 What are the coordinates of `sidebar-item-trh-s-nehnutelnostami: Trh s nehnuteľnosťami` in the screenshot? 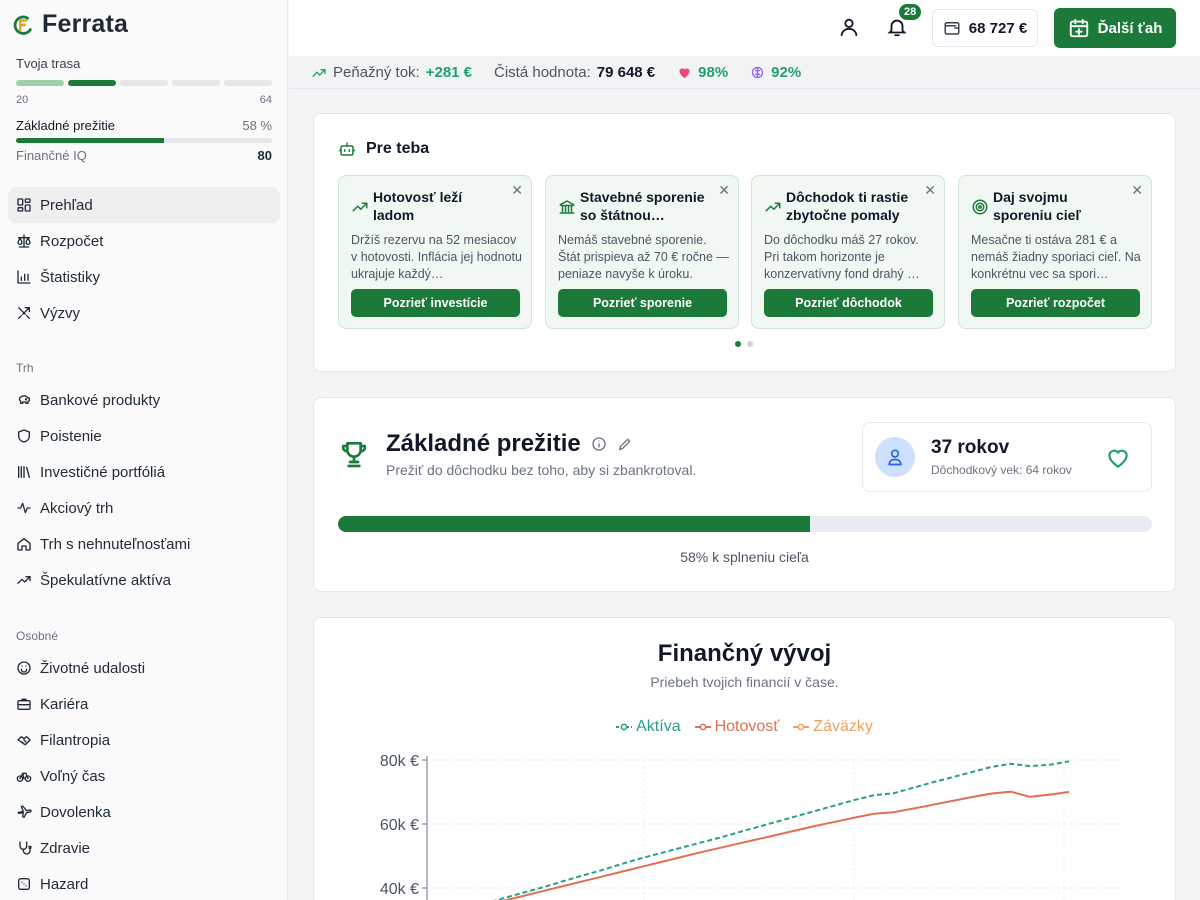 It's located at (144, 544).